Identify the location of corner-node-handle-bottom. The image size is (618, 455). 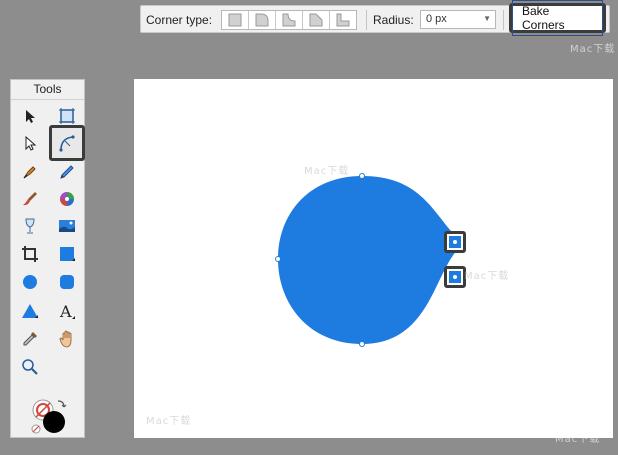
(455, 277).